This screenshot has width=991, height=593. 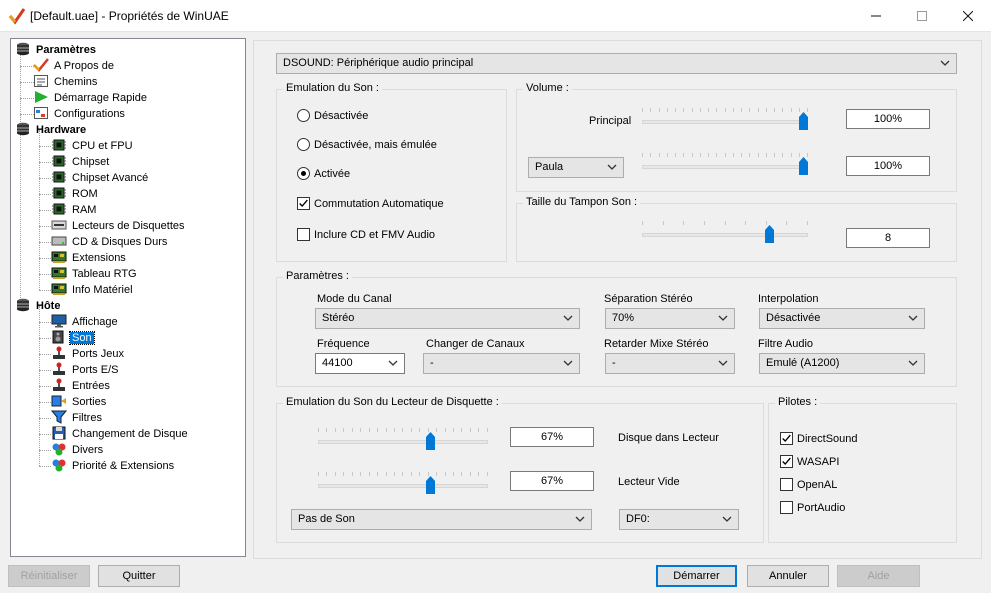 I want to click on auto-switch-checkbox: Commutation Automatique, so click(x=370, y=204).